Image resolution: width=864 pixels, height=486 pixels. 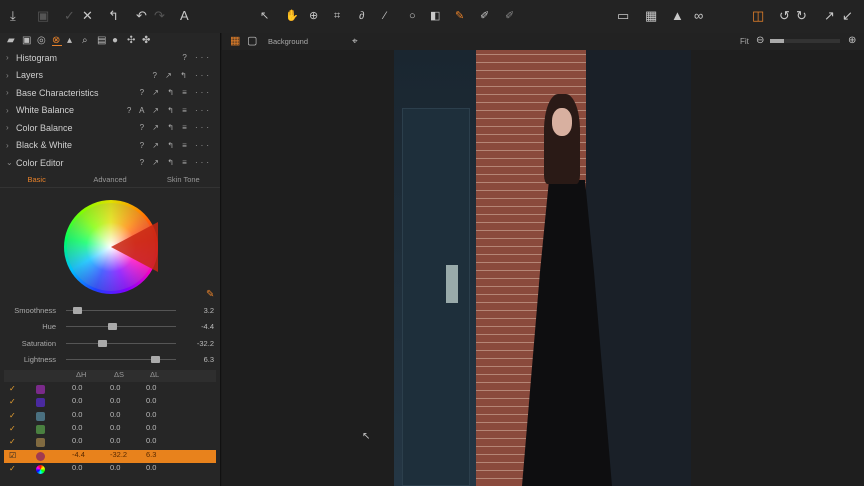 What do you see at coordinates (852, 41) in the screenshot?
I see `zoom-in-icon: ⊕` at bounding box center [852, 41].